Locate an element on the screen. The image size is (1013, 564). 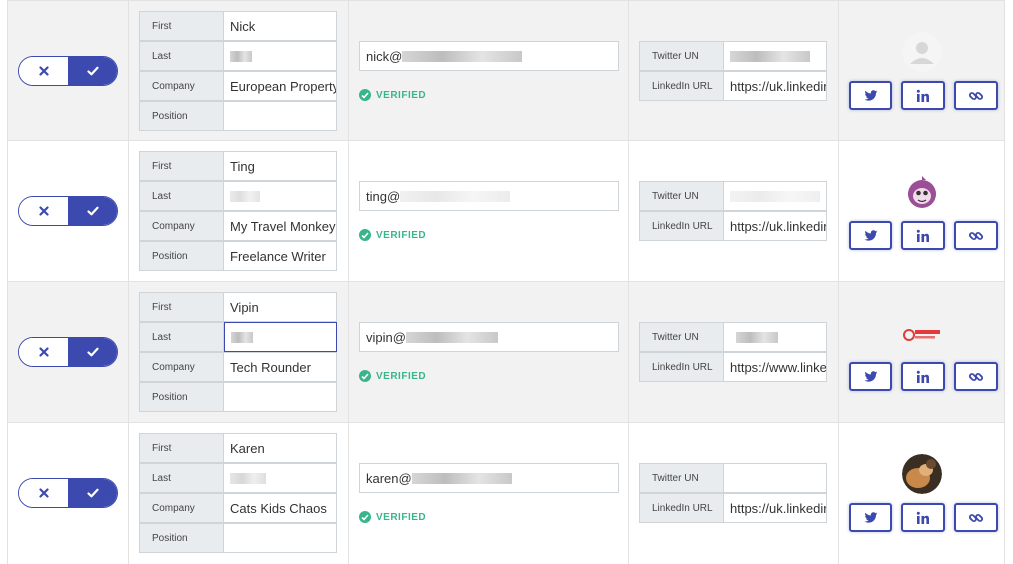
email-prefix: nick@ is located at coordinates (384, 56).